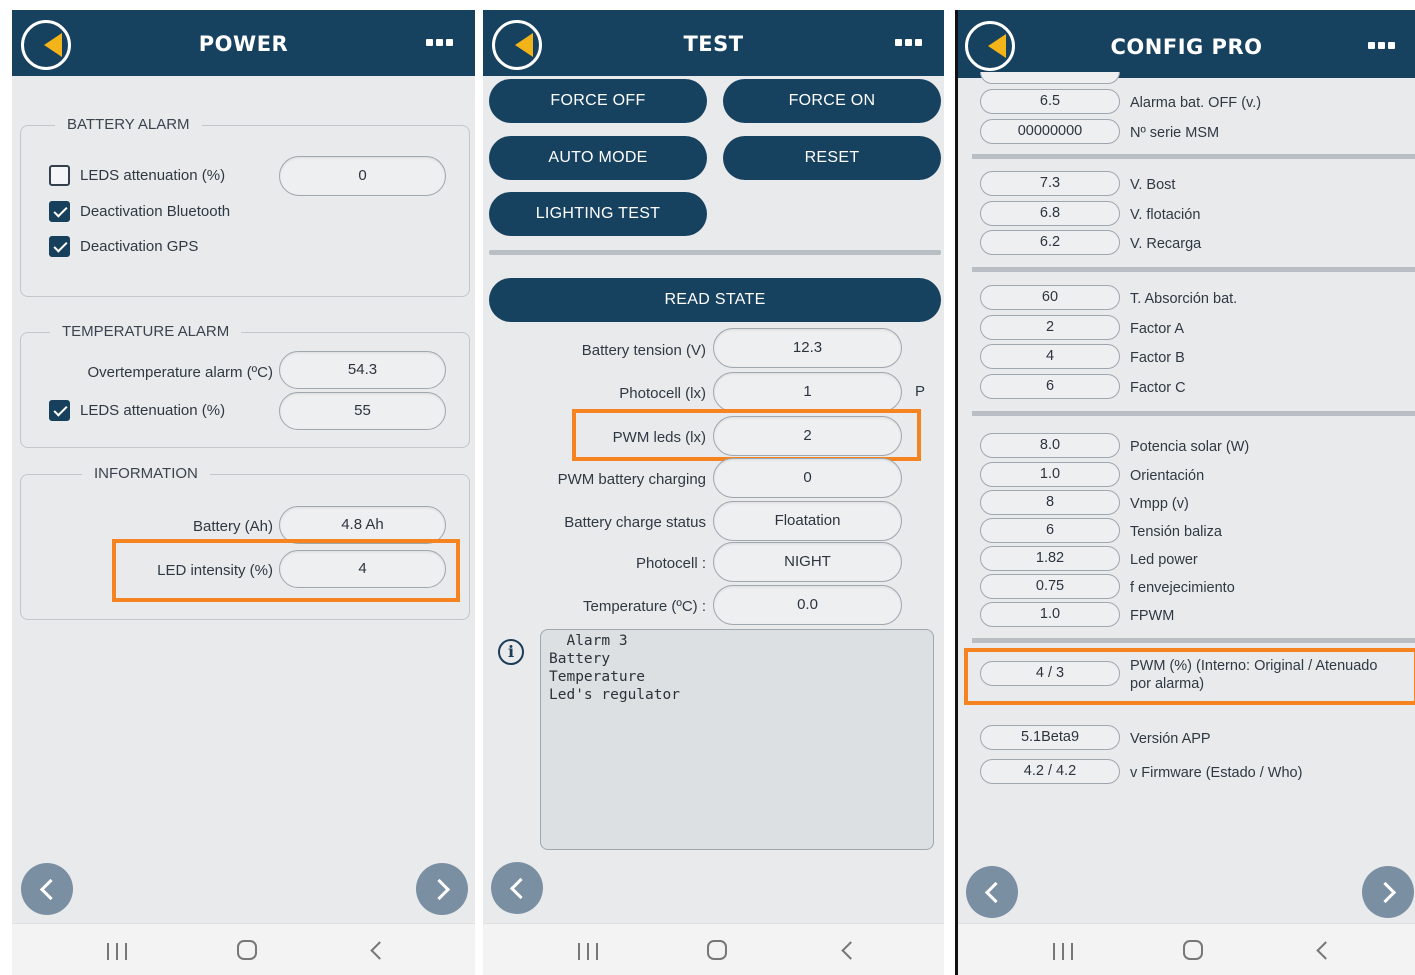  What do you see at coordinates (832, 101) in the screenshot?
I see `force-on-button: FORCE ON` at bounding box center [832, 101].